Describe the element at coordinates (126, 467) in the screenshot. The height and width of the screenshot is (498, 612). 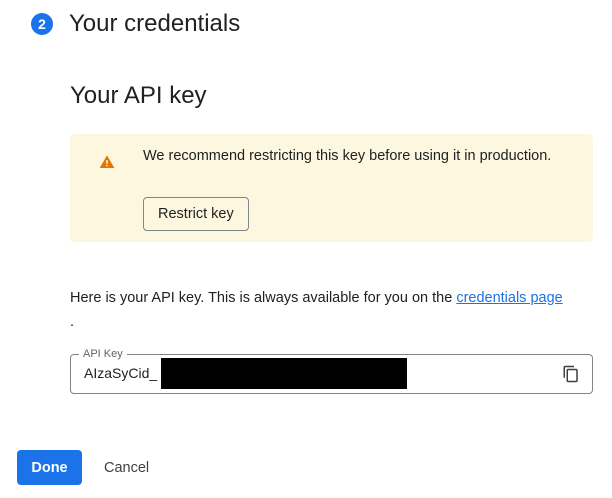
I see `cancel-button: Cancel` at that location.